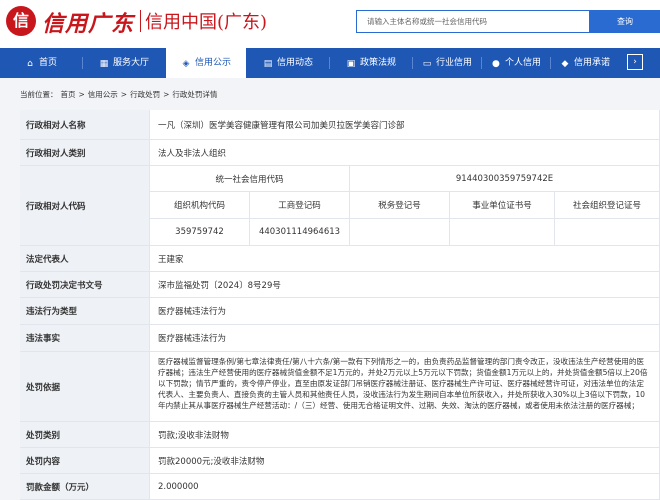 This screenshot has height=500, width=660. What do you see at coordinates (30, 64) in the screenshot?
I see `home-icon: ⌂` at bounding box center [30, 64].